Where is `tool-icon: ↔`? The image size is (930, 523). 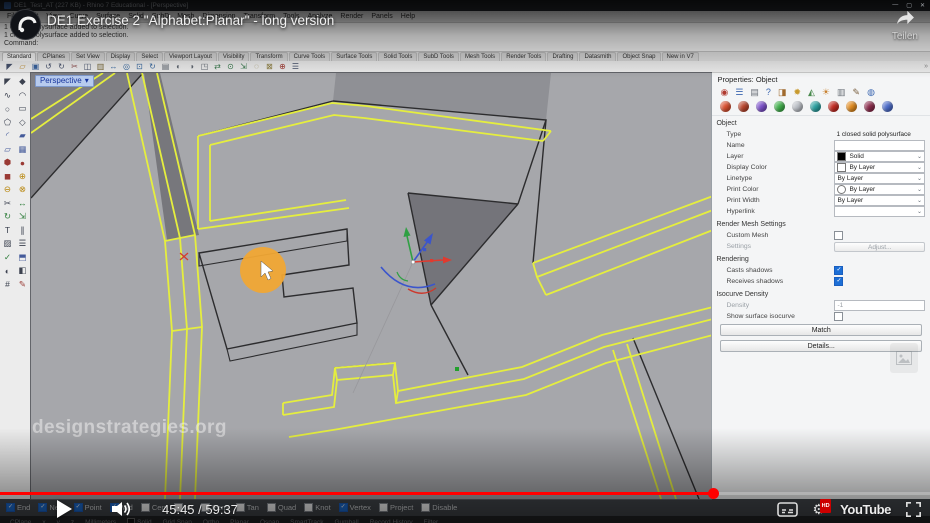 tool-icon: ↔ is located at coordinates (22, 204).